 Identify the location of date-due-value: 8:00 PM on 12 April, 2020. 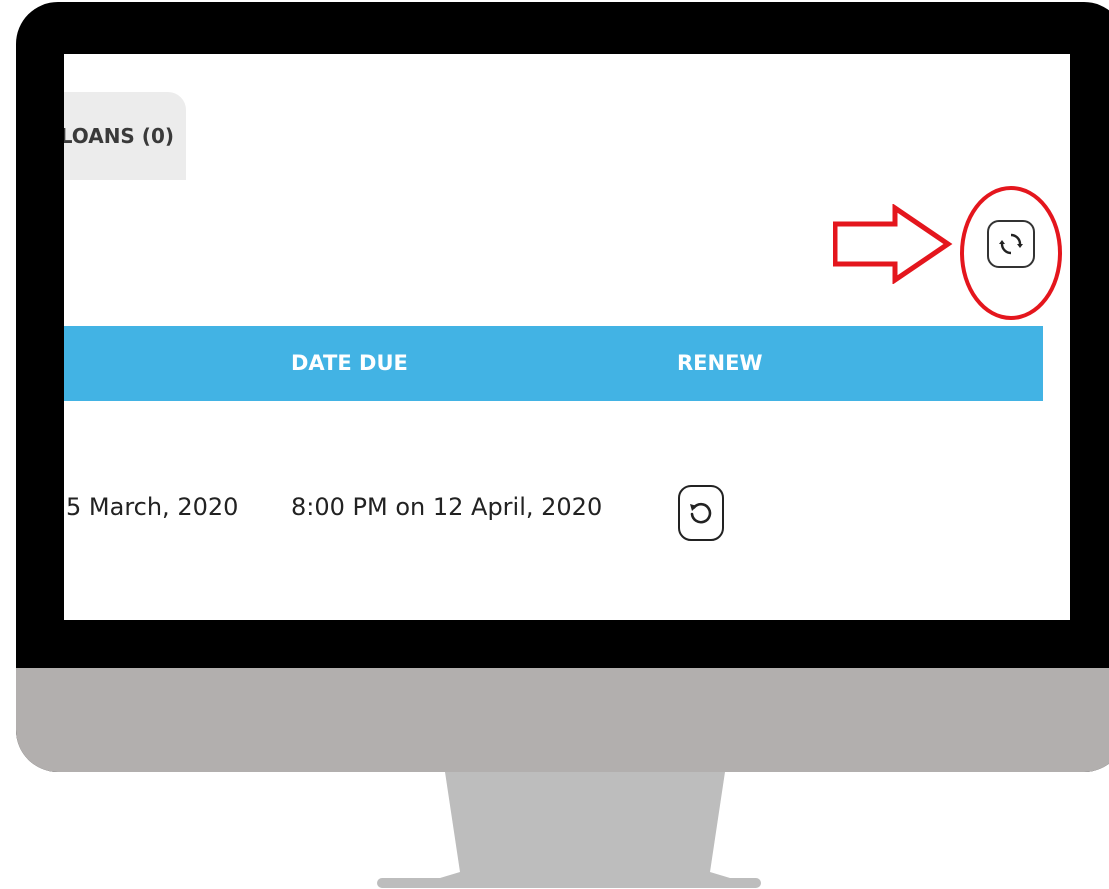
(447, 507).